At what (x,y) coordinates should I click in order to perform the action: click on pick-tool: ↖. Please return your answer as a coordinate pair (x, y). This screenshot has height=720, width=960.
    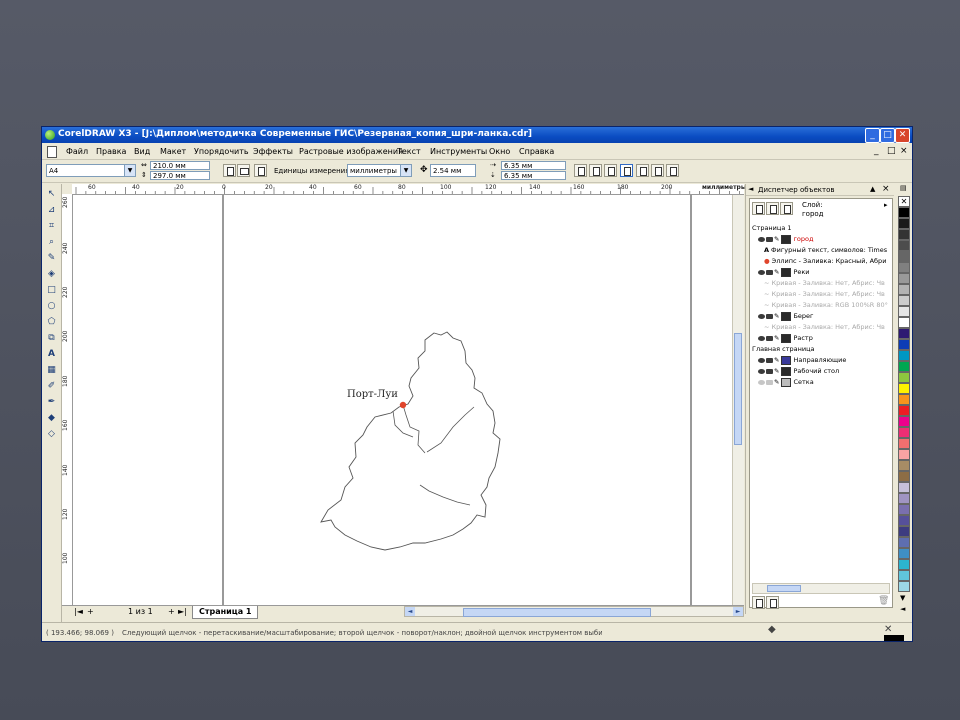
    Looking at the image, I should click on (51, 194).